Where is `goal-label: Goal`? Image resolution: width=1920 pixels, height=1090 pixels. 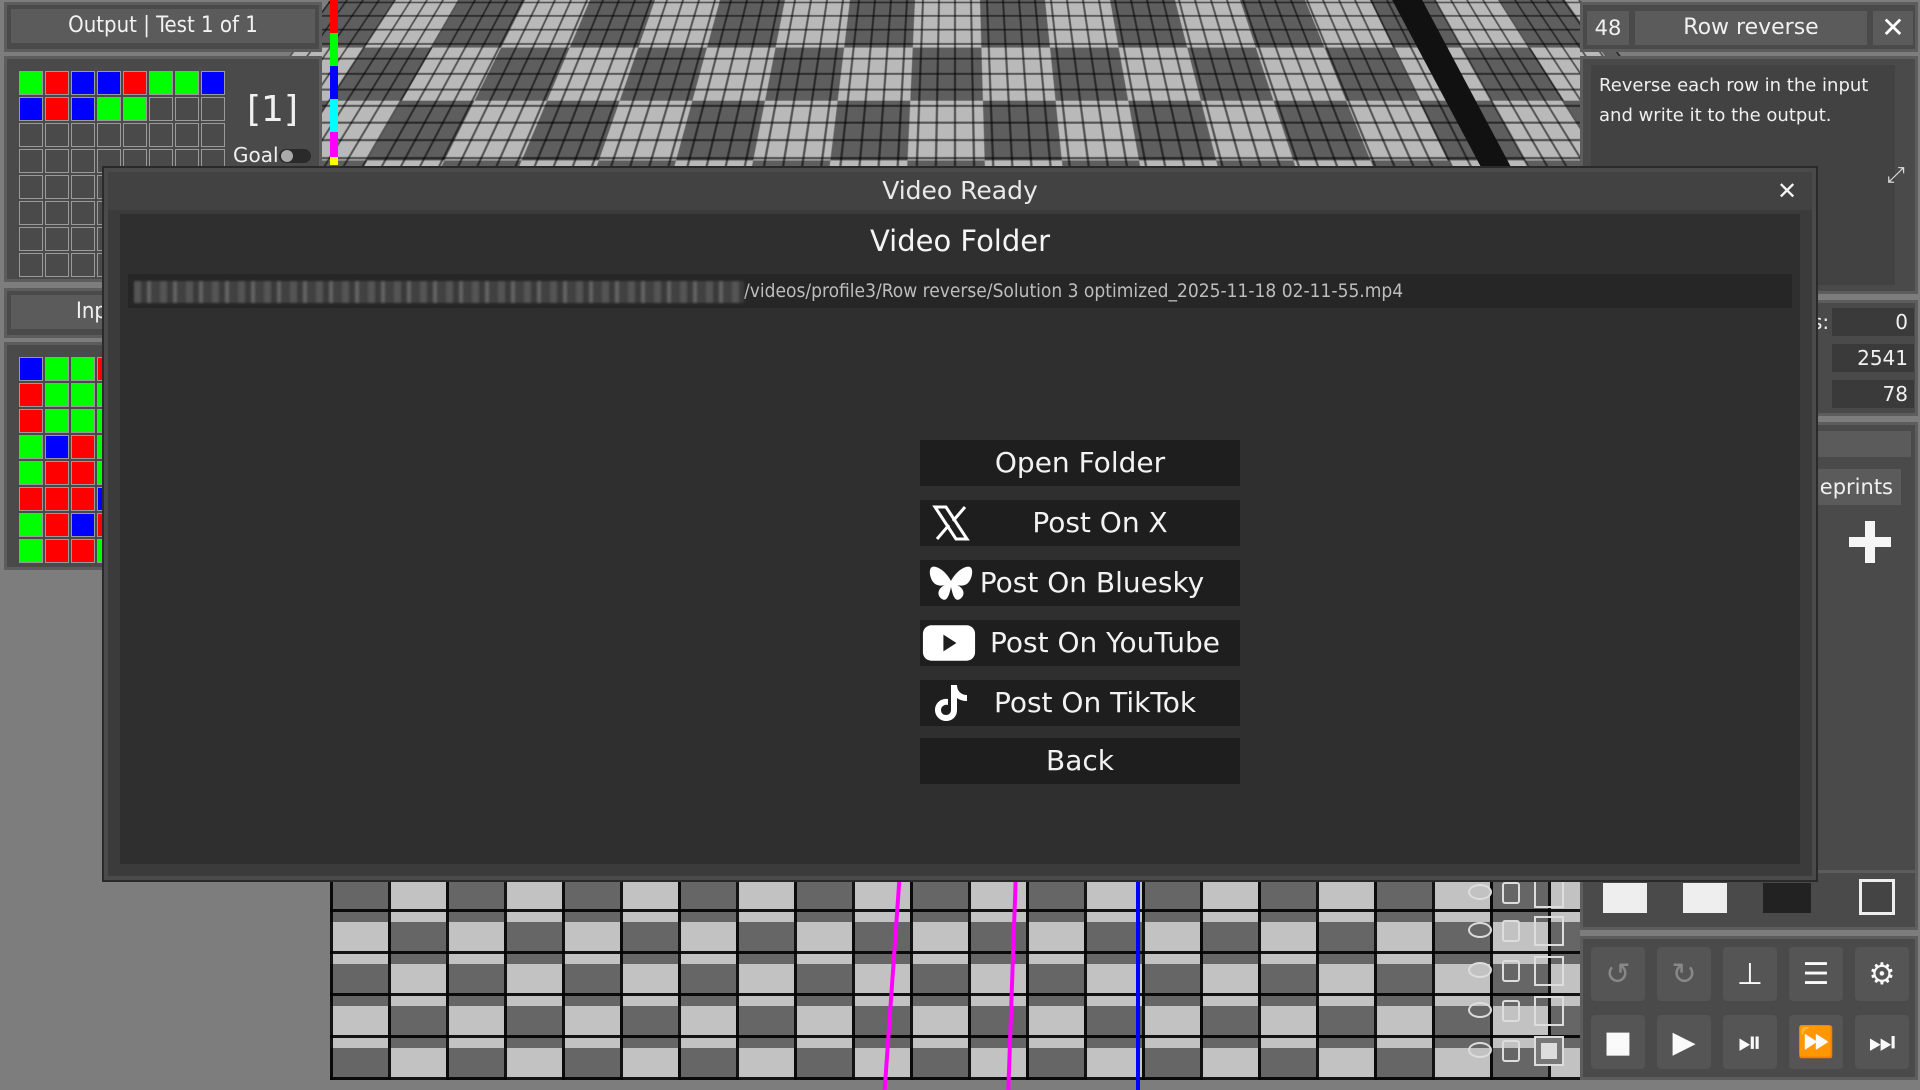
goal-label: Goal is located at coordinates (256, 155).